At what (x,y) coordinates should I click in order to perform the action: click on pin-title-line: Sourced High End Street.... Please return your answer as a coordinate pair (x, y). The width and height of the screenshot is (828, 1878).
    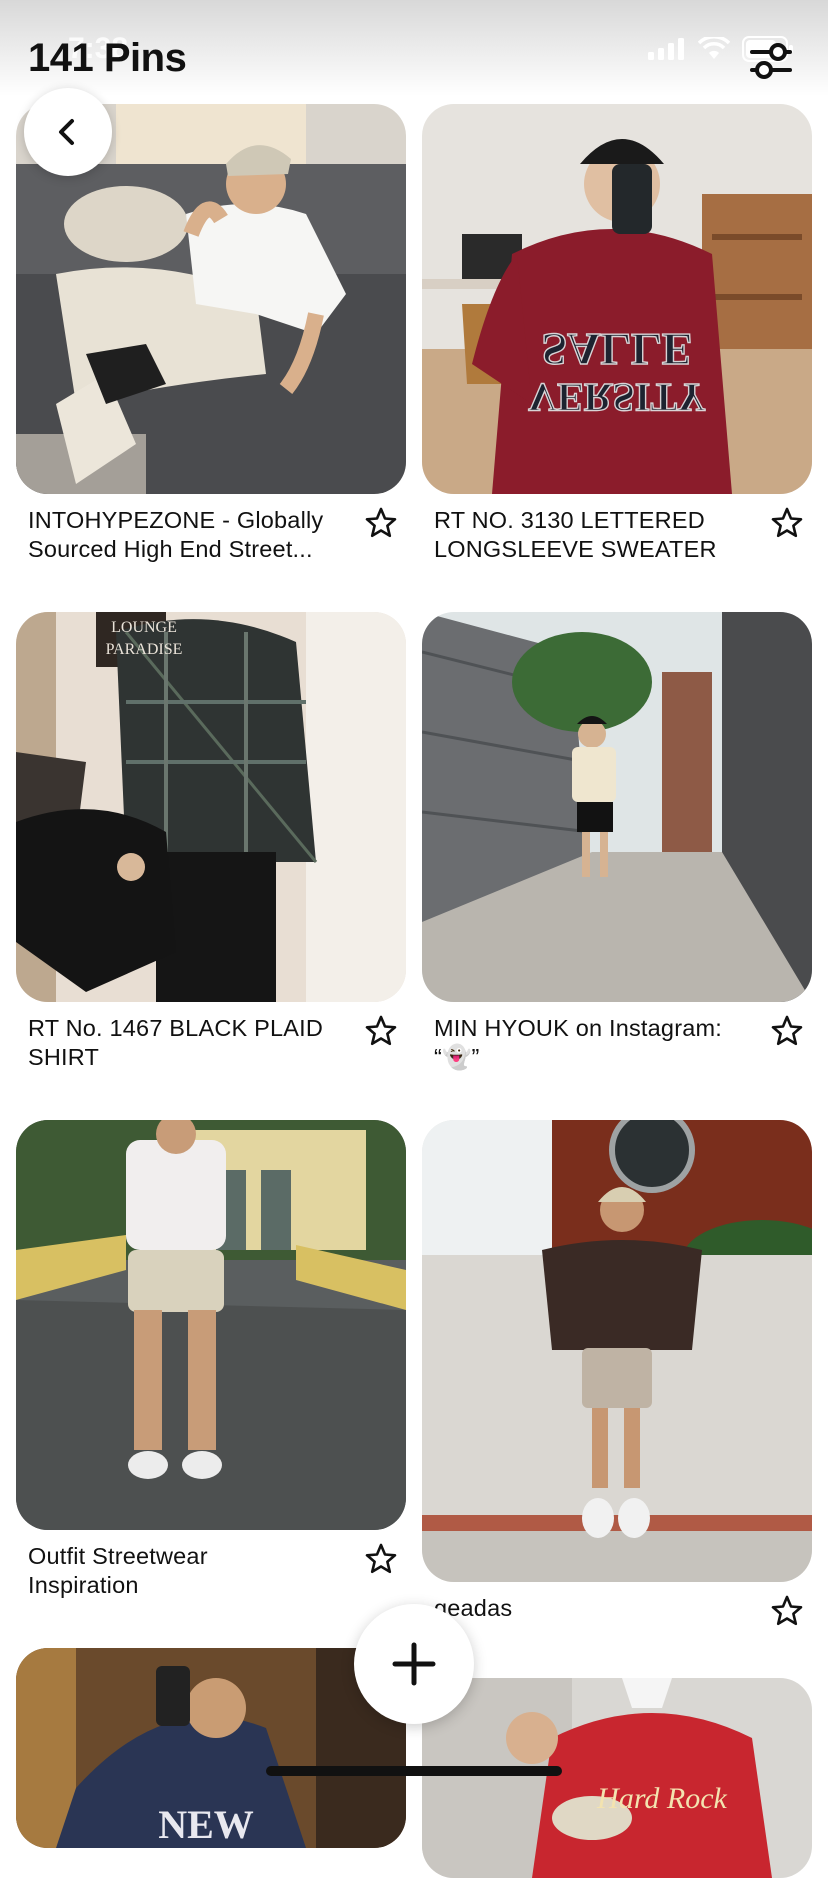
    Looking at the image, I should click on (170, 549).